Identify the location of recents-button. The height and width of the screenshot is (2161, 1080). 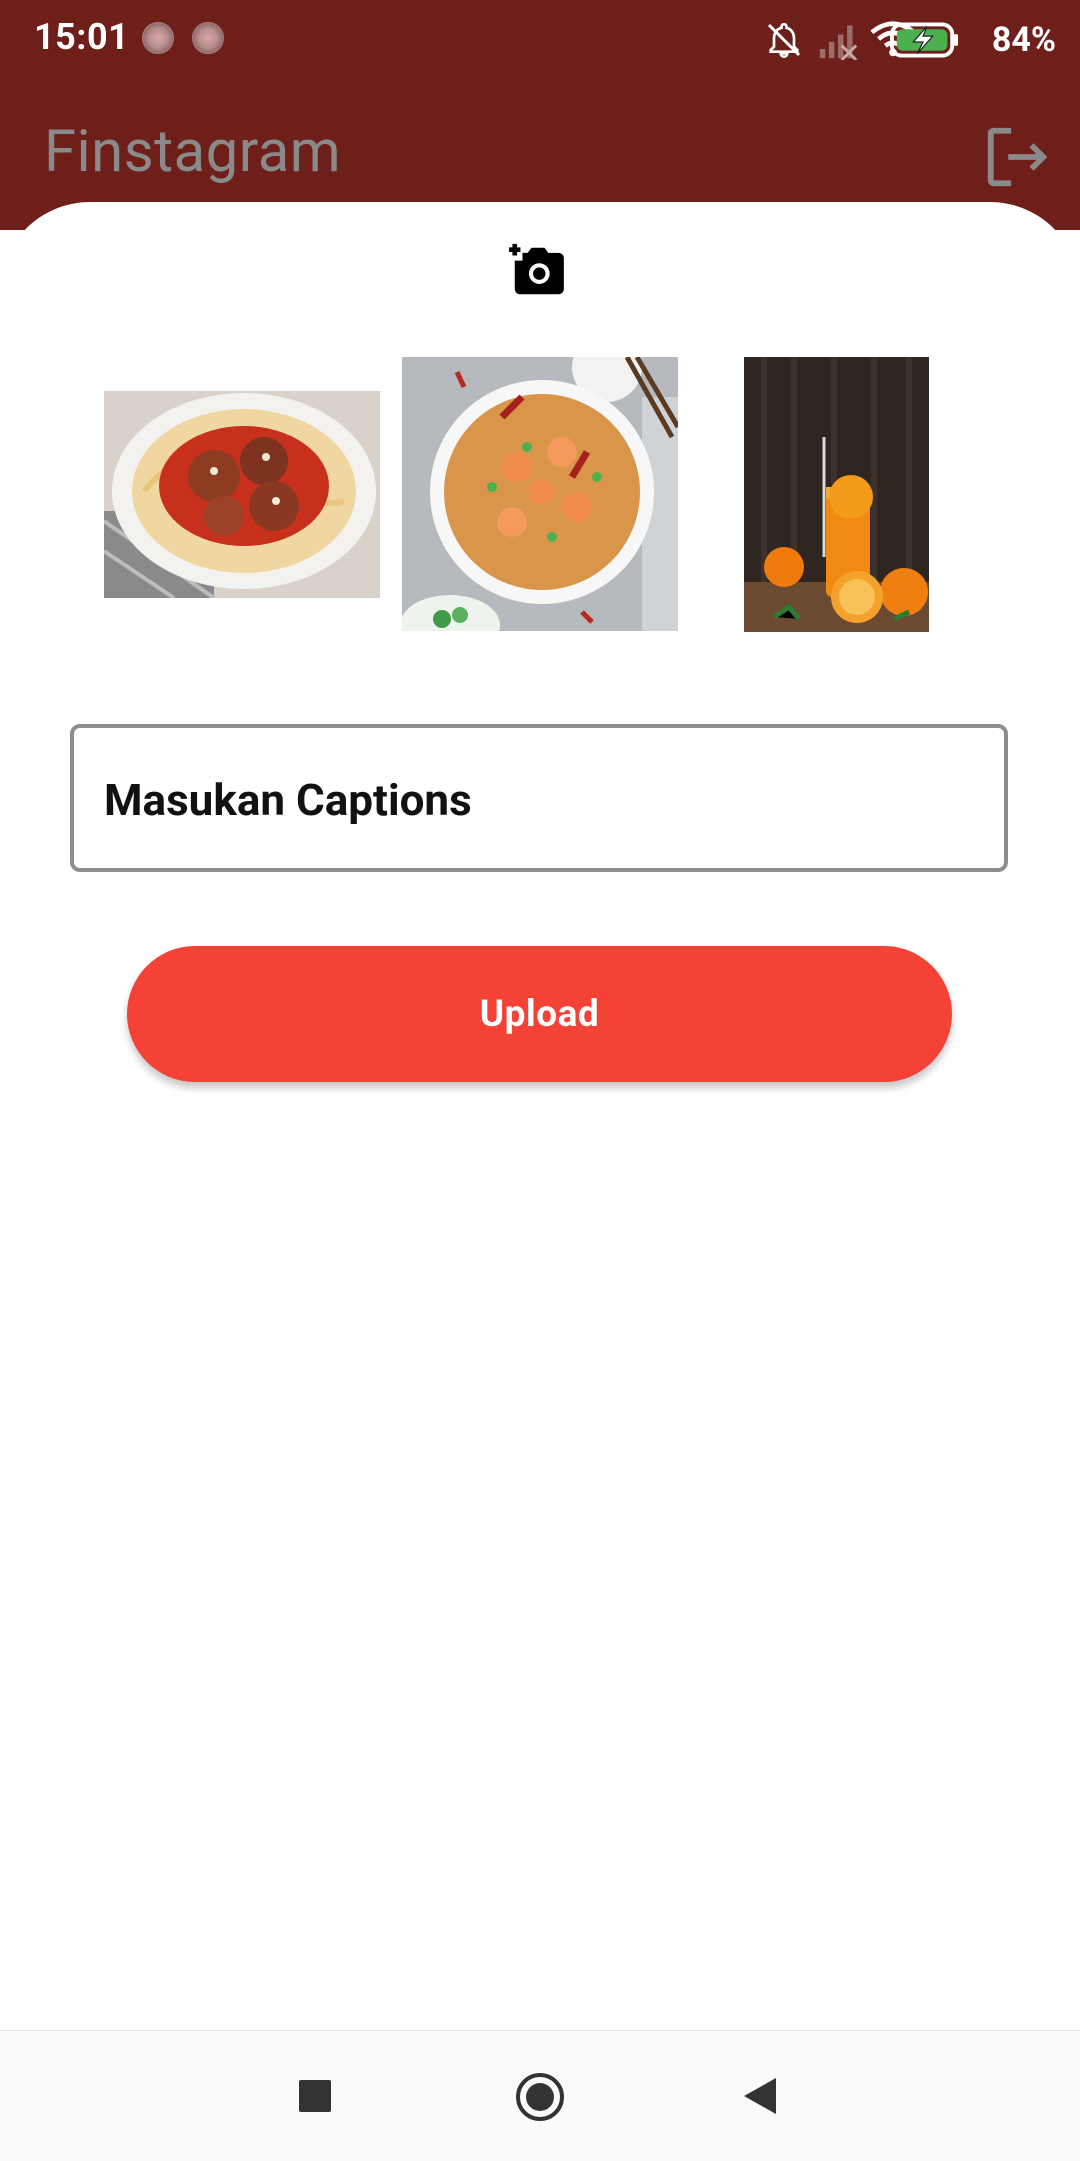
(315, 2096).